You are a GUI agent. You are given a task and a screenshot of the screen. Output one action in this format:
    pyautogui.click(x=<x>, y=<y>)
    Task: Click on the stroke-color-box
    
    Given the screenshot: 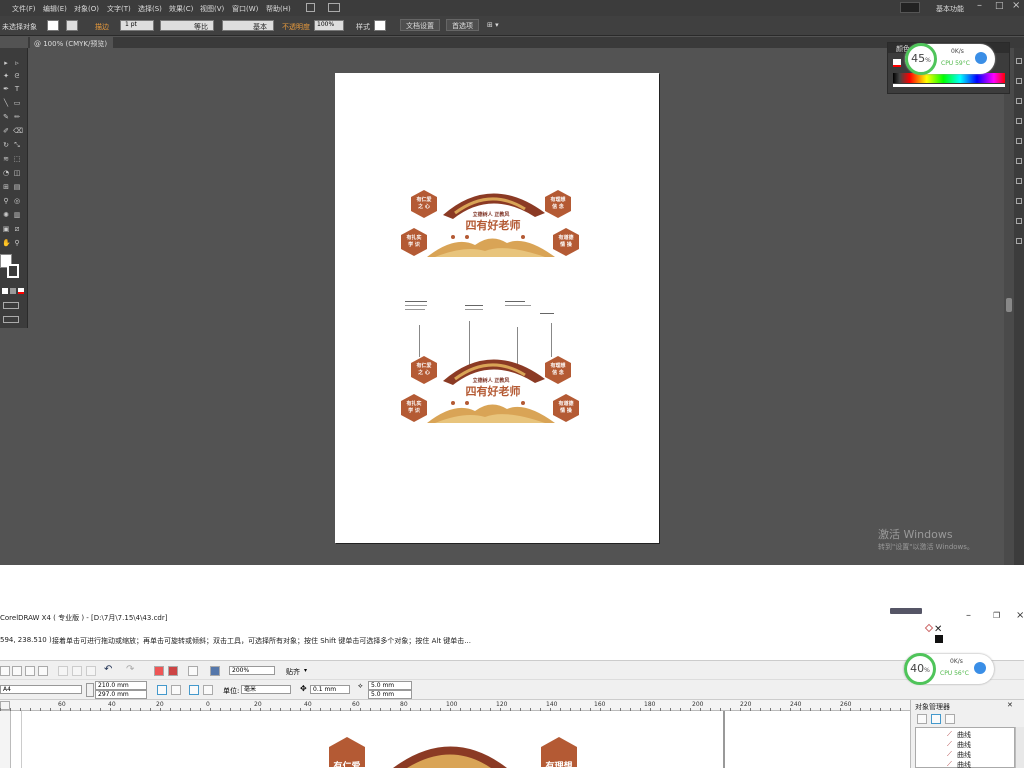 What is the action you would take?
    pyautogui.click(x=13, y=271)
    